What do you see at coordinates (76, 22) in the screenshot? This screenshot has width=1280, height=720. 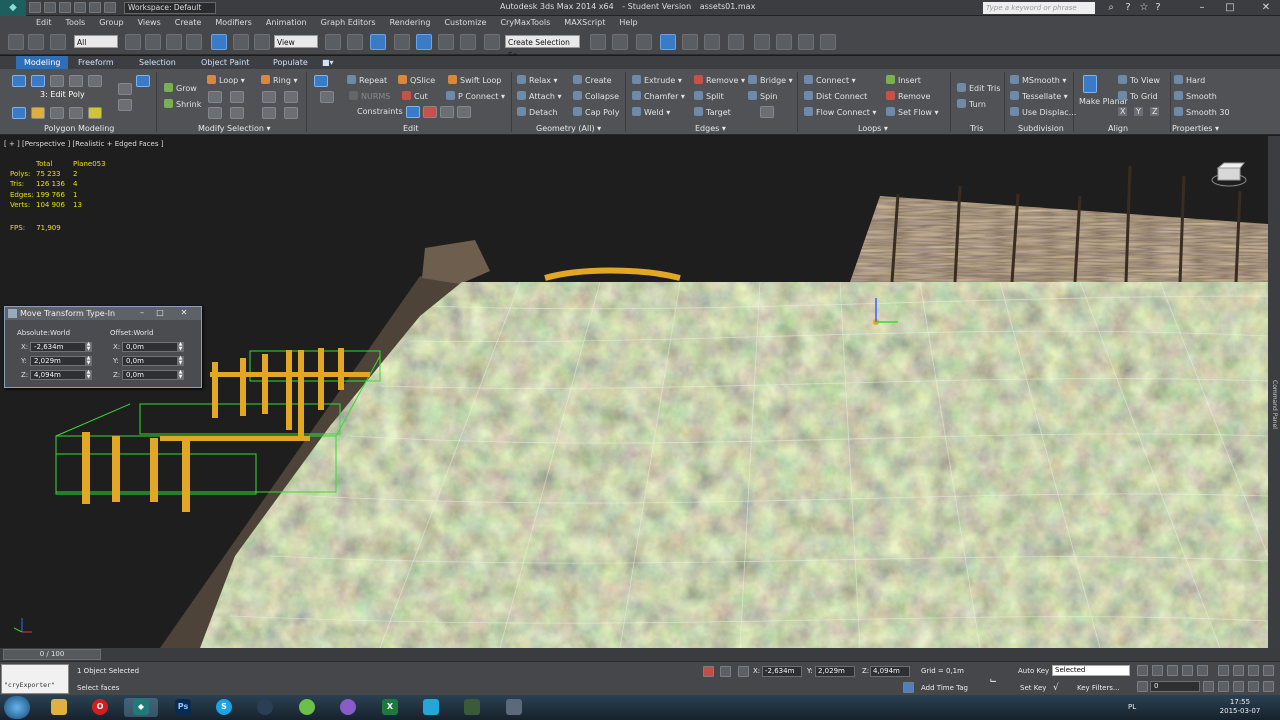 I see `menu-tools: Tools` at bounding box center [76, 22].